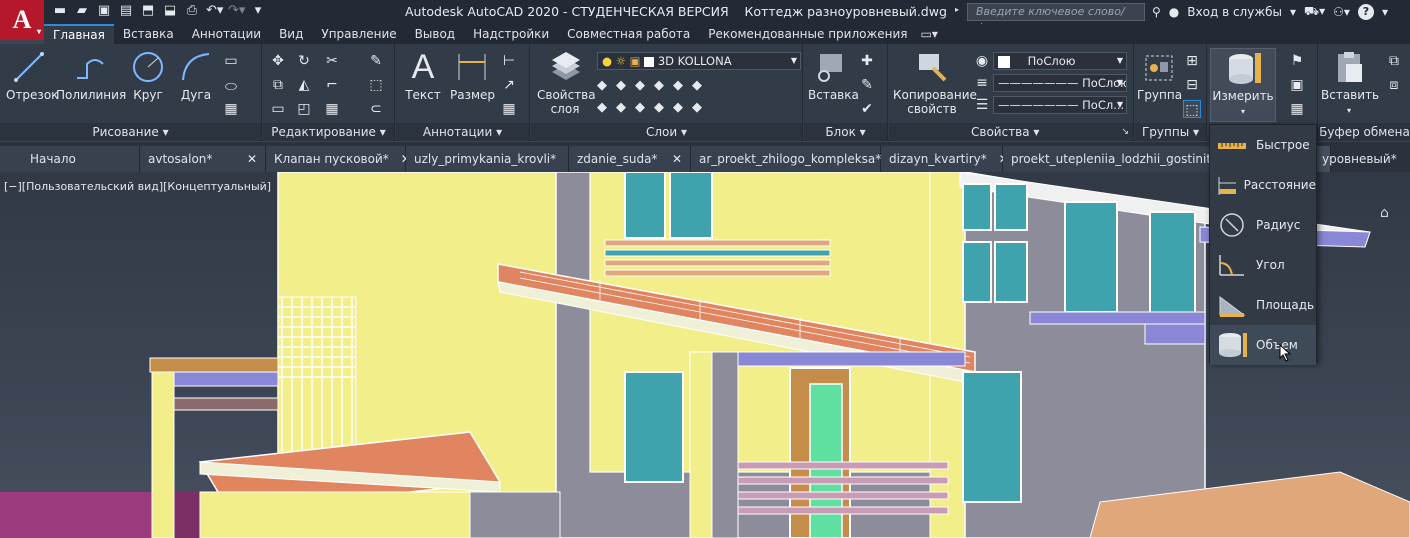  I want to click on offset-icon: ⊂, so click(376, 109).